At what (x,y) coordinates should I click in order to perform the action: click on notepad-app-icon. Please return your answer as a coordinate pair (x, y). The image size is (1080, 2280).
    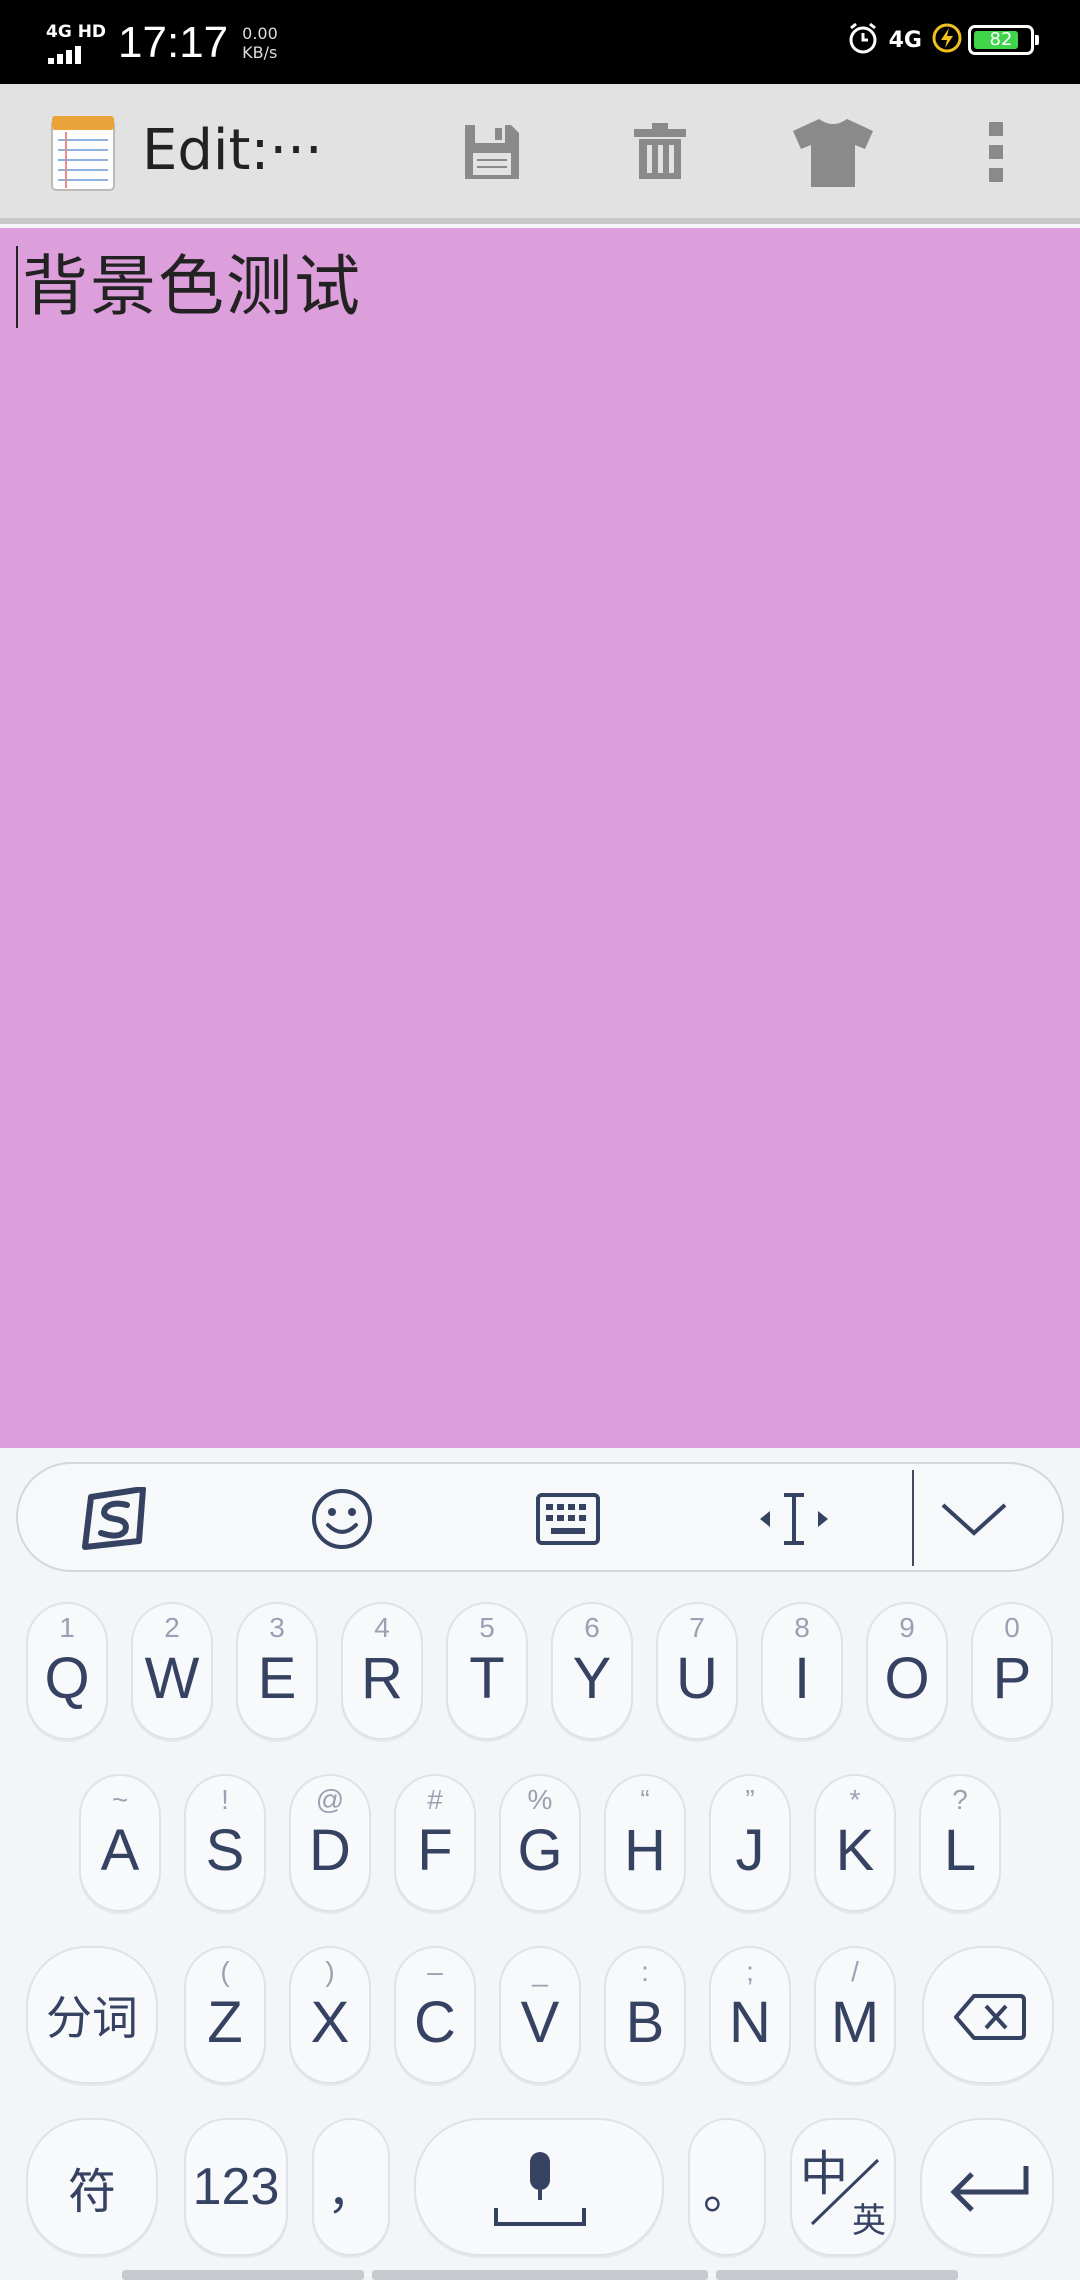
    Looking at the image, I should click on (83, 154).